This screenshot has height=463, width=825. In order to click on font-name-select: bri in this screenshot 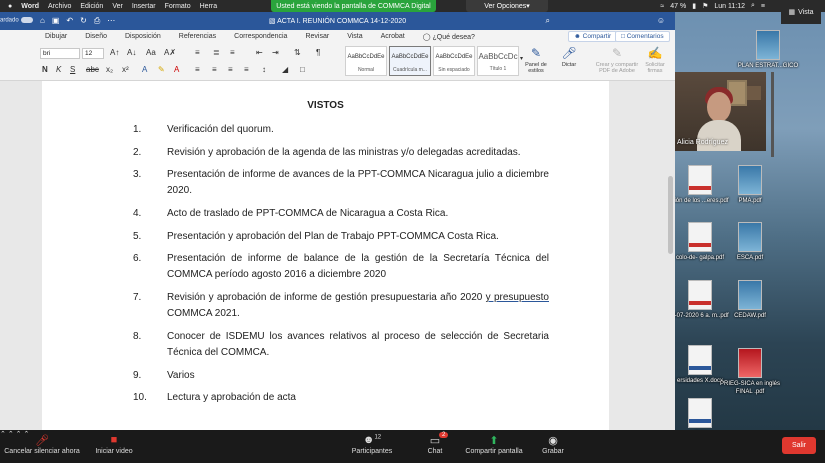, I will do `click(60, 53)`.